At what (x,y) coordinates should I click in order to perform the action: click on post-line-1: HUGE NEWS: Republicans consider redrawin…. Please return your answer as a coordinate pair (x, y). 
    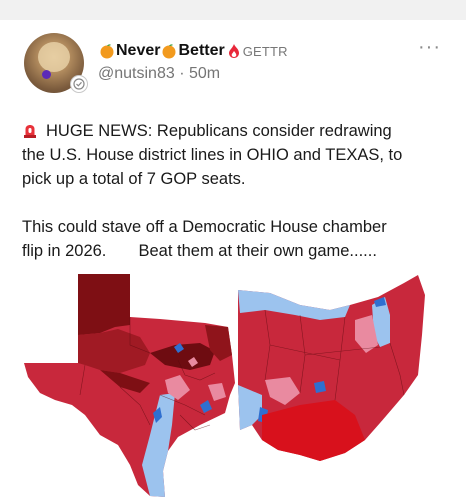
    Looking at the image, I should click on (237, 131).